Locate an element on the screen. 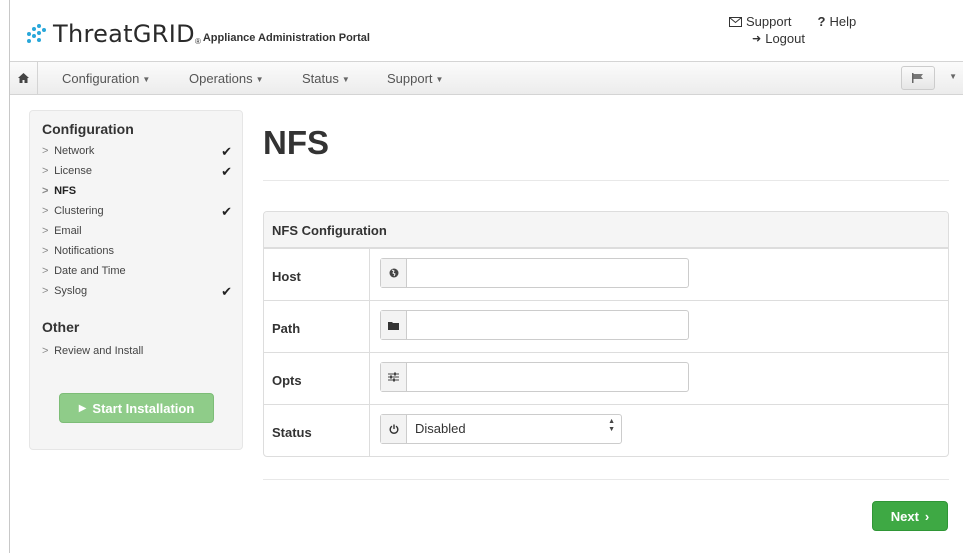 Image resolution: width=963 pixels, height=553 pixels. nav-operations-label: Operations is located at coordinates (221, 78).